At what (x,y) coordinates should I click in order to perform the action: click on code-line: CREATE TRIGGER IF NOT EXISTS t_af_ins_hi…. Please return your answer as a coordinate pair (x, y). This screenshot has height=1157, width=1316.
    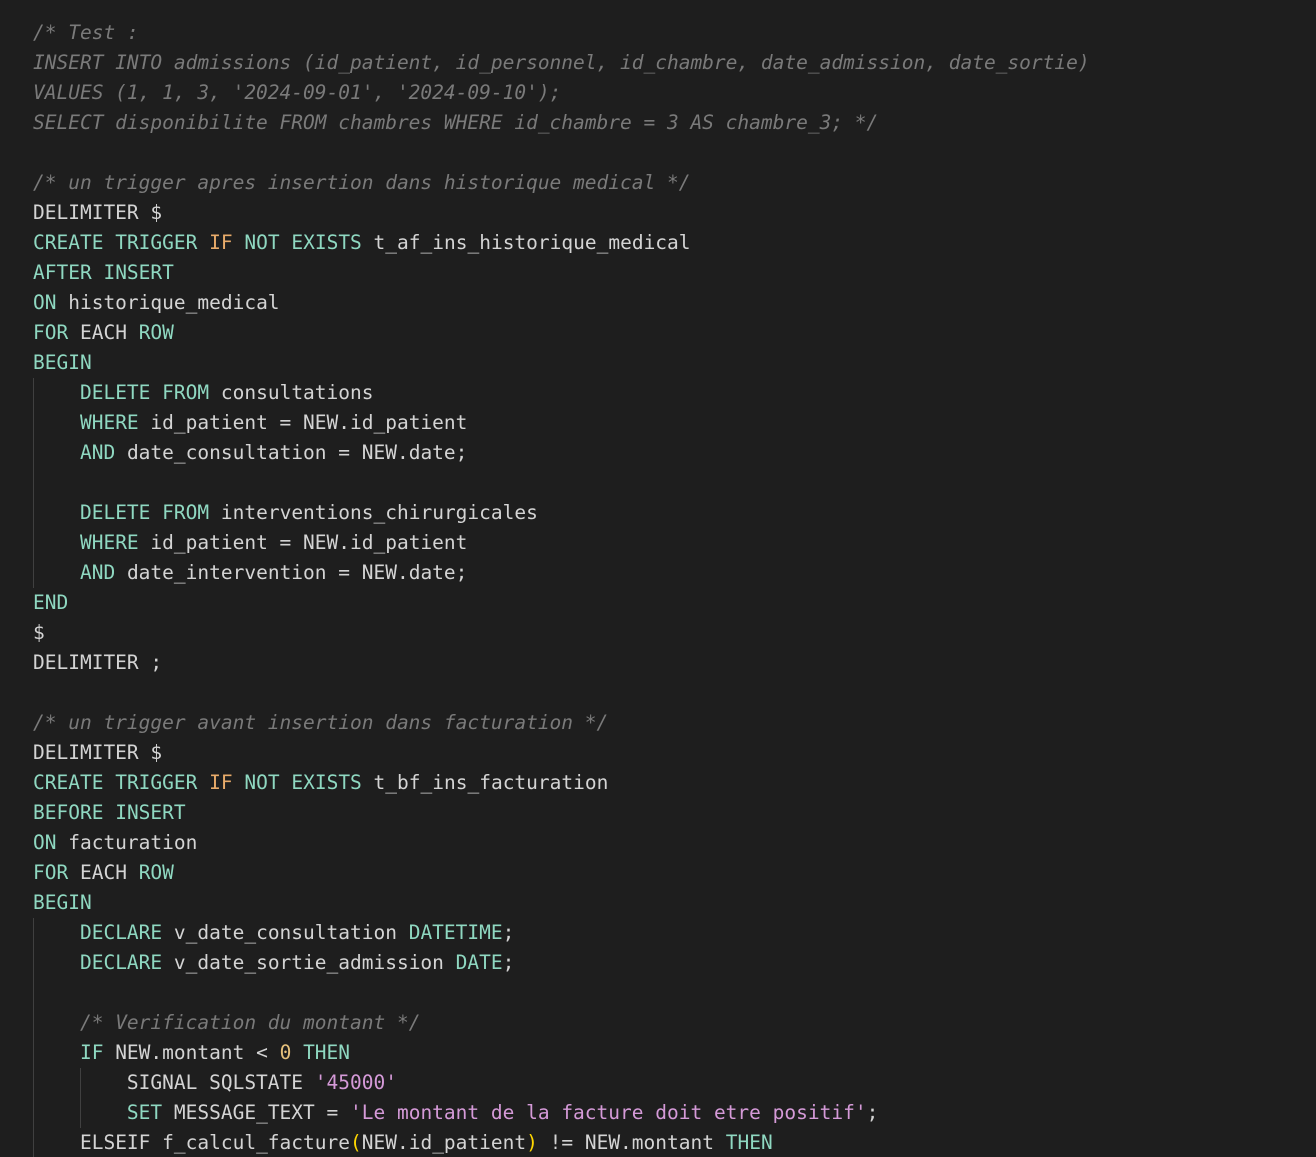
    Looking at the image, I should click on (561, 243).